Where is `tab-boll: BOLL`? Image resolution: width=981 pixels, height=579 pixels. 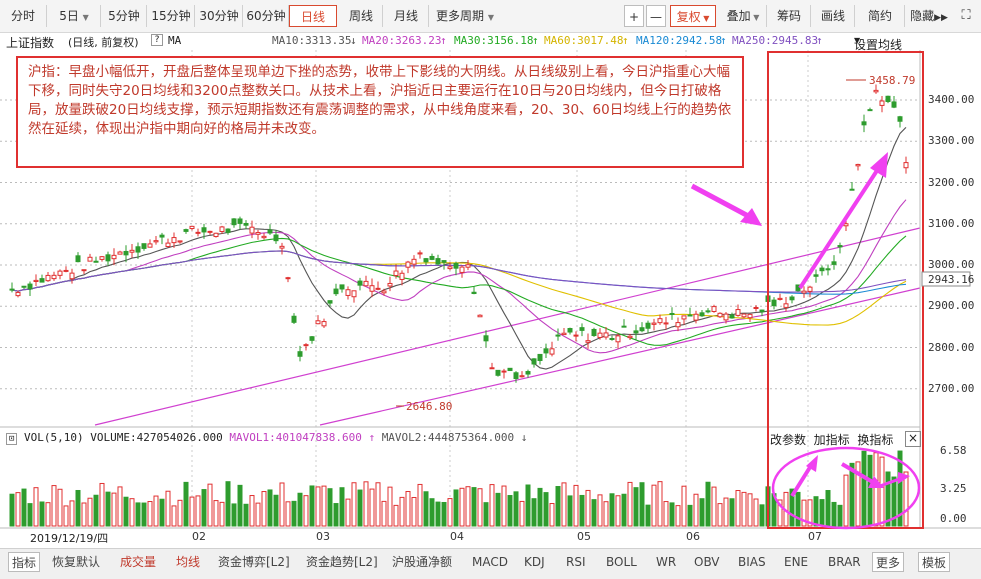 tab-boll: BOLL is located at coordinates (621, 562).